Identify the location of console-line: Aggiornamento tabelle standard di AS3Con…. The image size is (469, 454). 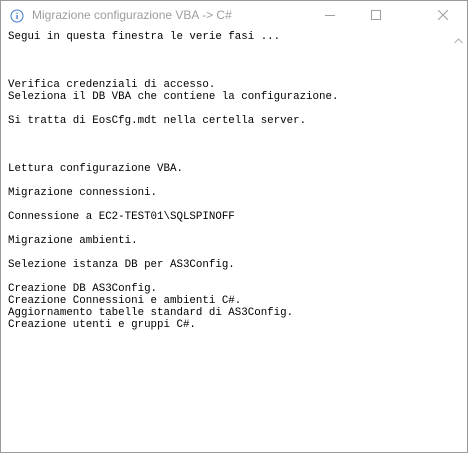
(151, 313).